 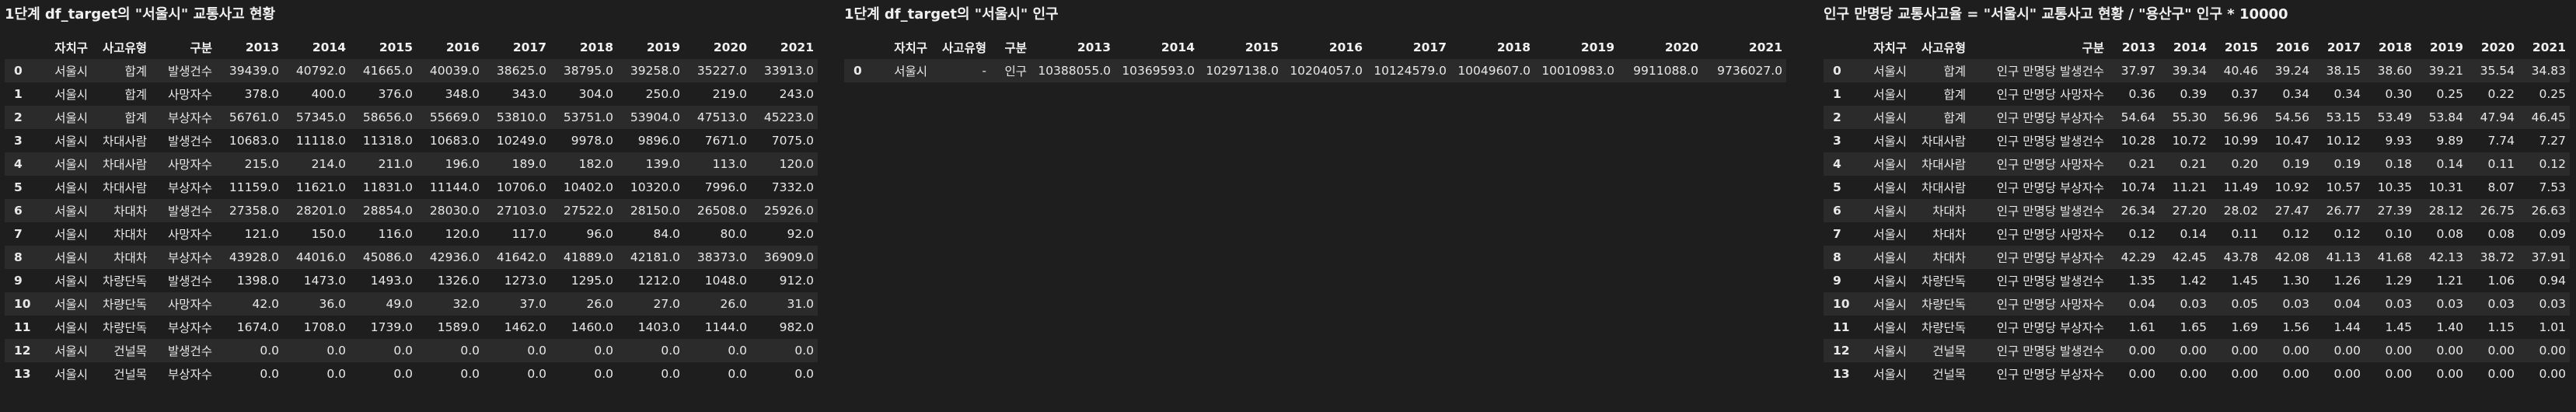 What do you see at coordinates (2347, 327) in the screenshot?
I see `table-cell: 1.44` at bounding box center [2347, 327].